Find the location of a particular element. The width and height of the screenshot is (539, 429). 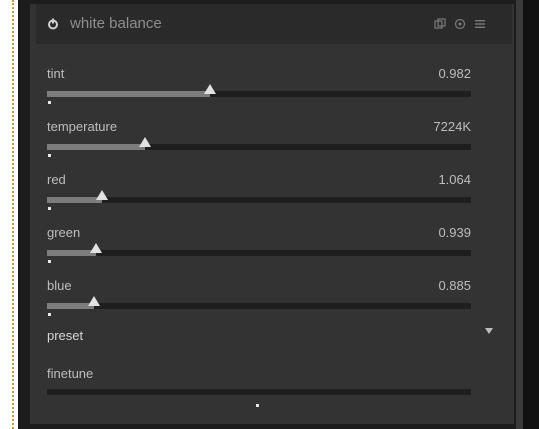

temperature-value: 7224K is located at coordinates (452, 126).